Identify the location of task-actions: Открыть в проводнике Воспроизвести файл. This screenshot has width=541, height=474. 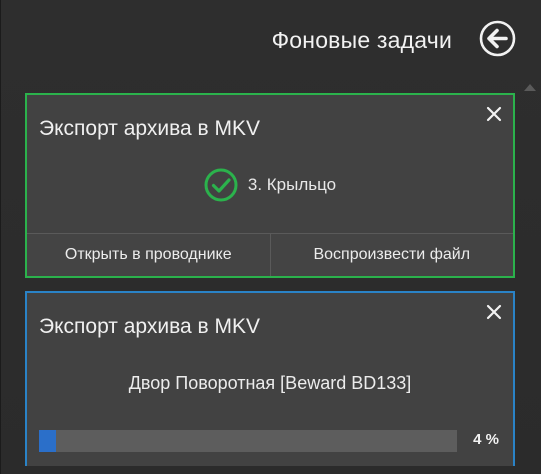
(270, 254).